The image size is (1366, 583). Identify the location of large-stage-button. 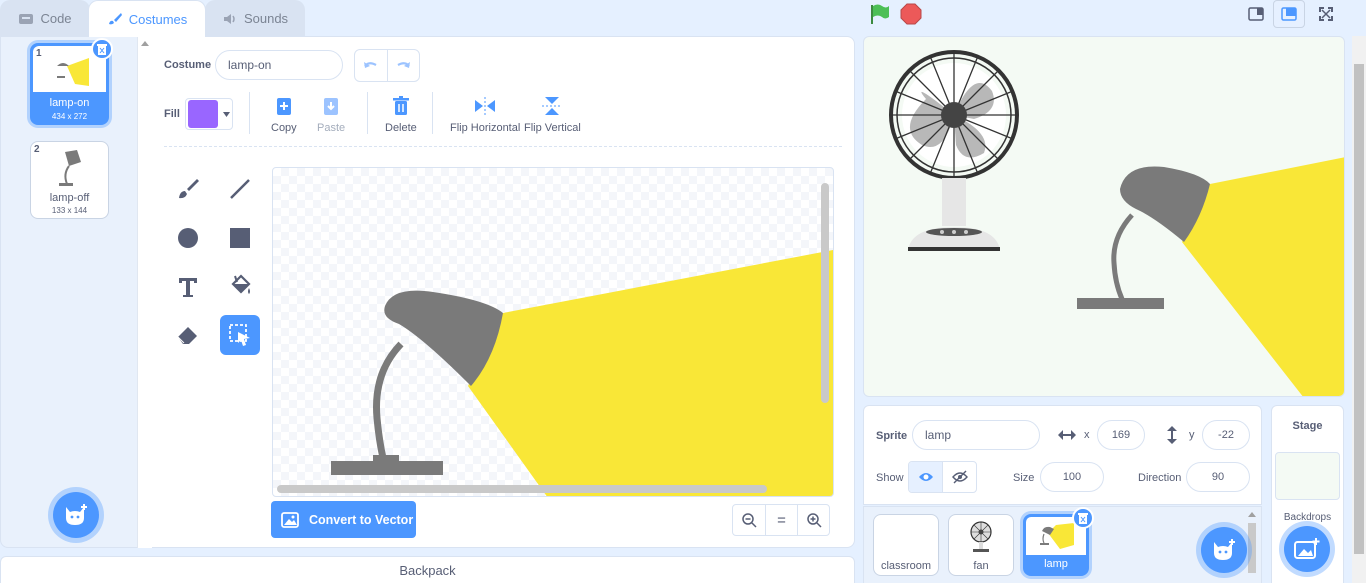
(1289, 14).